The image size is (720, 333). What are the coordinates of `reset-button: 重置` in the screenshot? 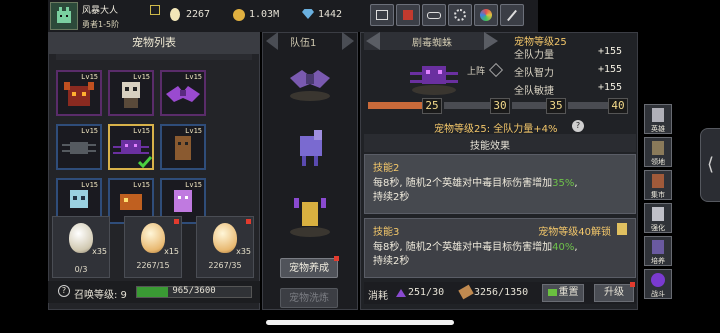 It's located at (563, 293).